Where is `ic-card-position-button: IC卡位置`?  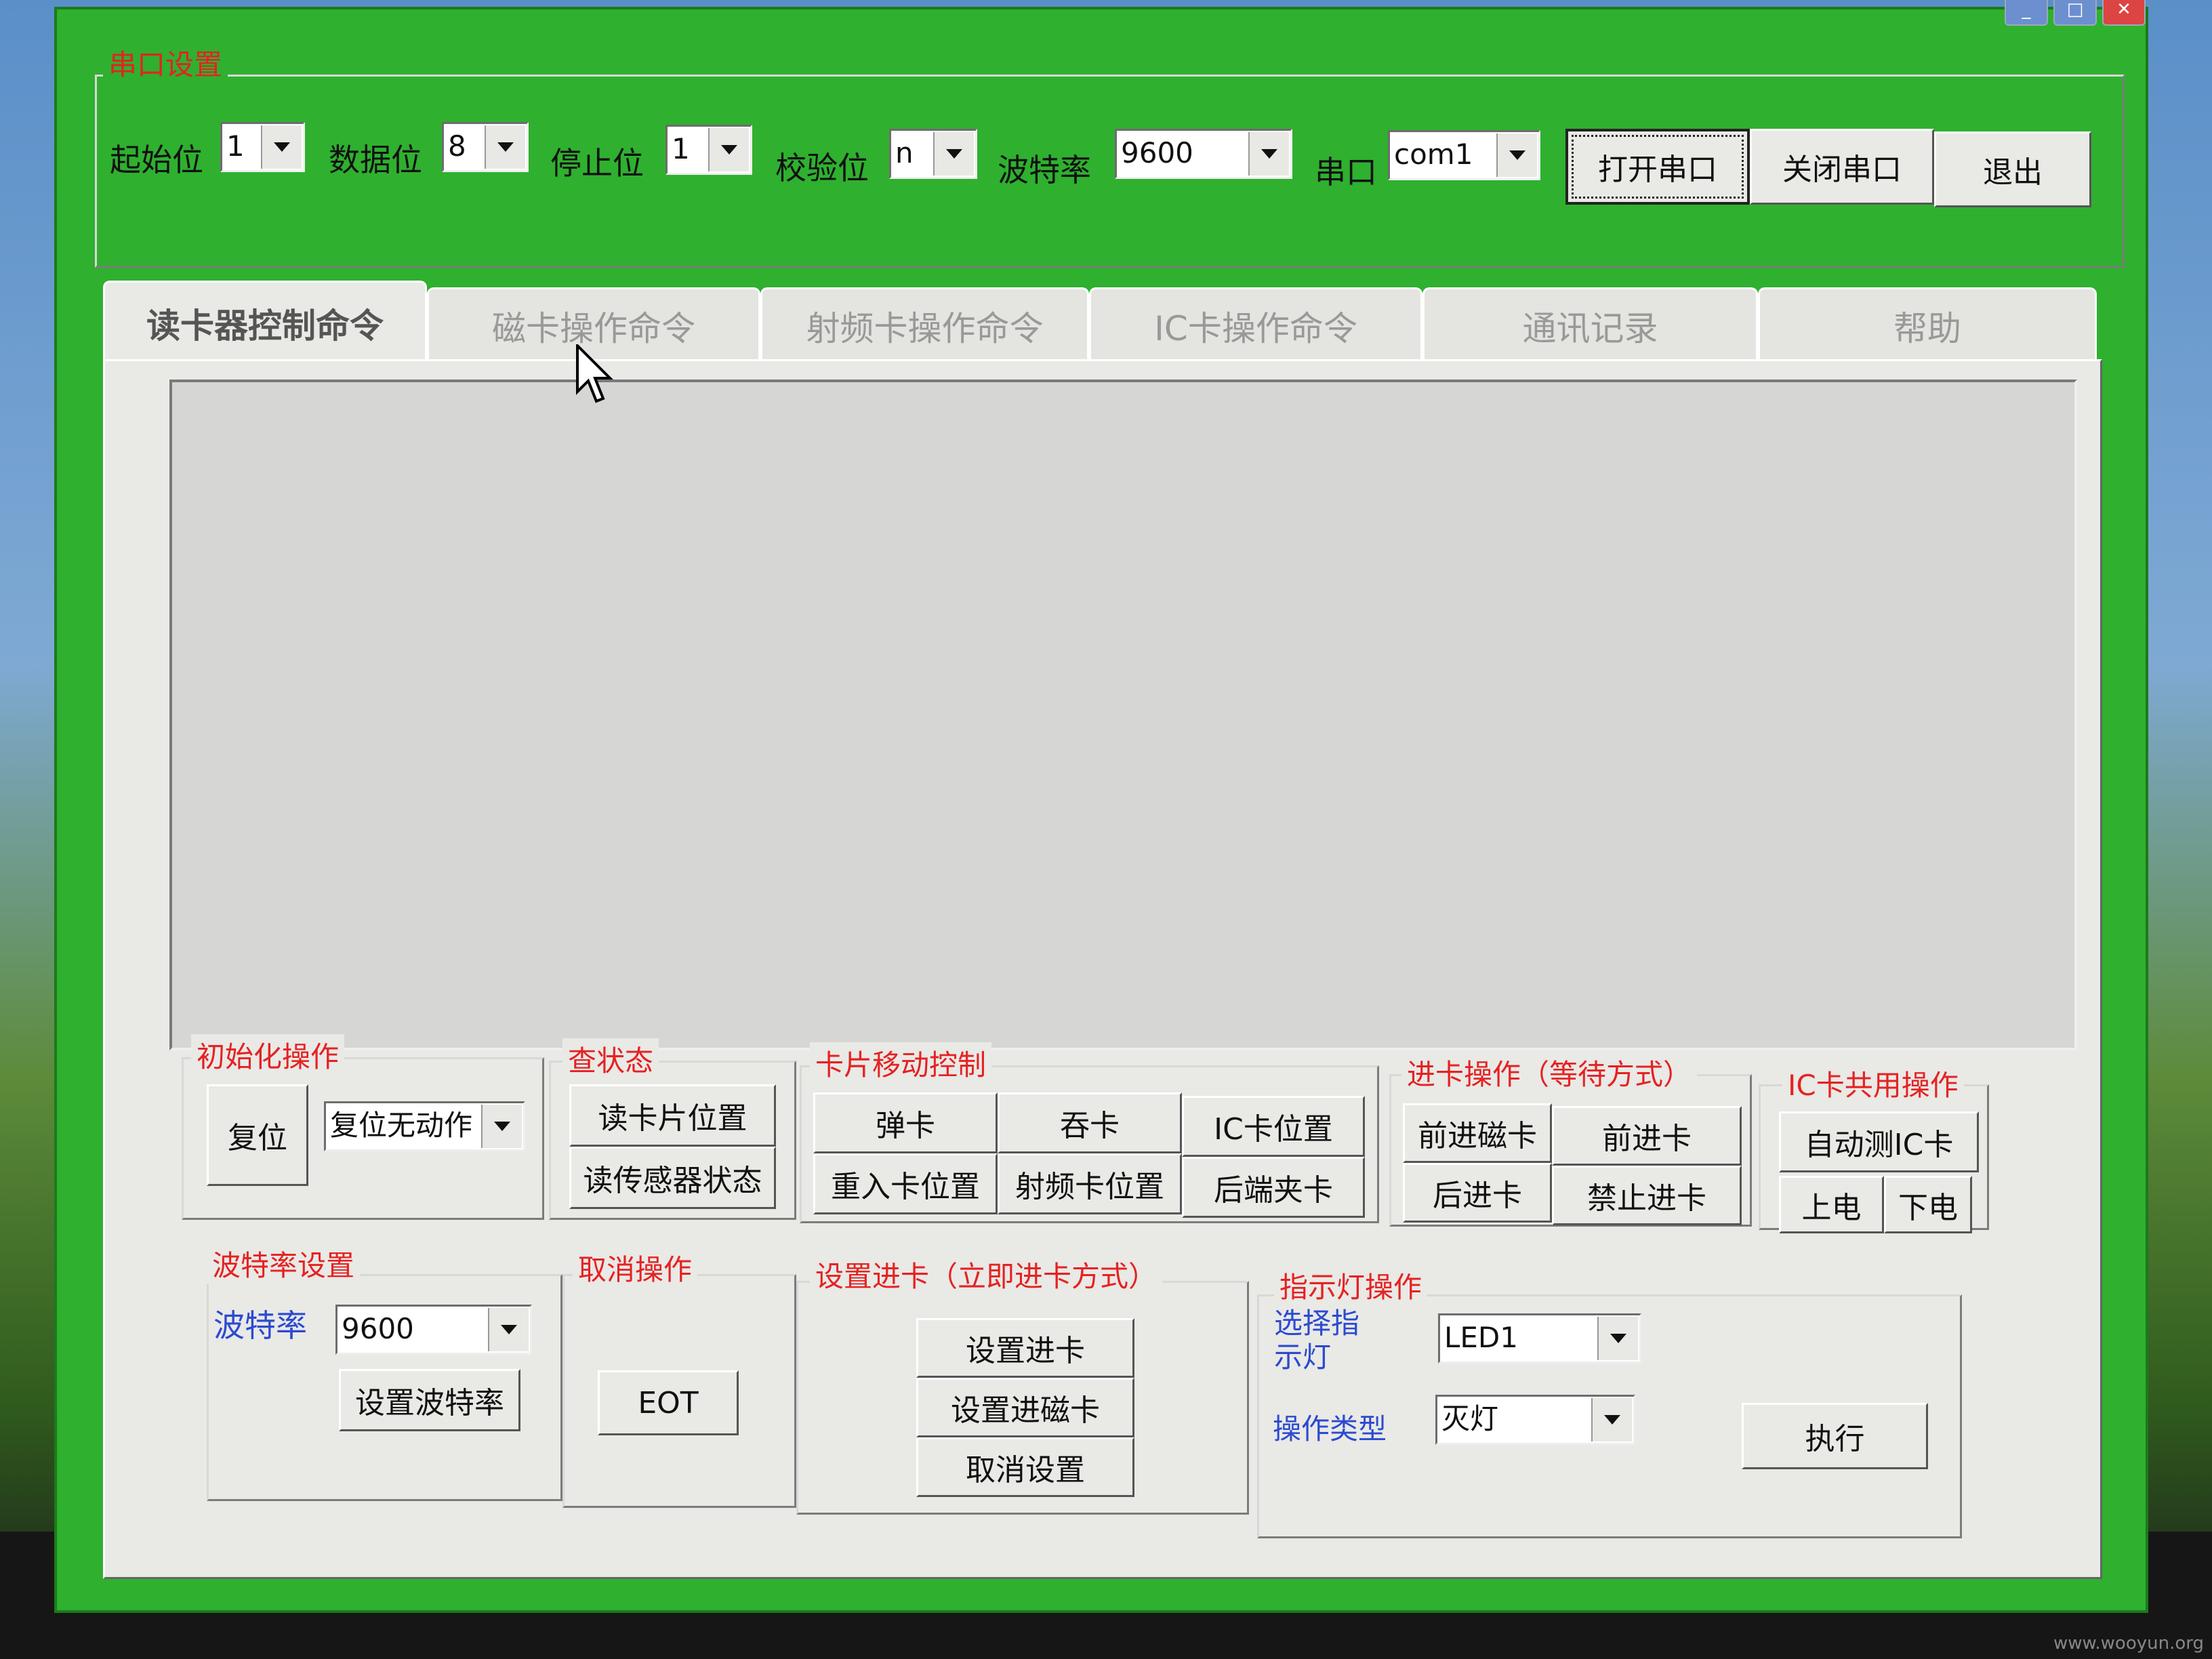
ic-card-position-button: IC卡位置 is located at coordinates (1273, 1126).